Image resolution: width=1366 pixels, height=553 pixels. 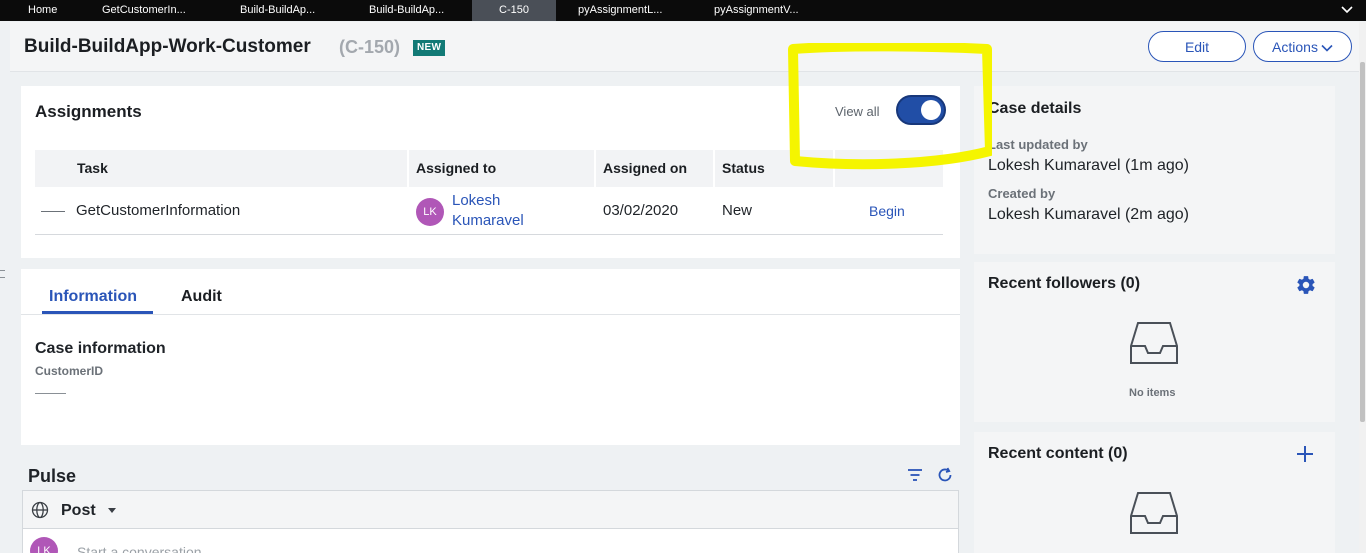 I want to click on actions-button: Actions, so click(x=1302, y=46).